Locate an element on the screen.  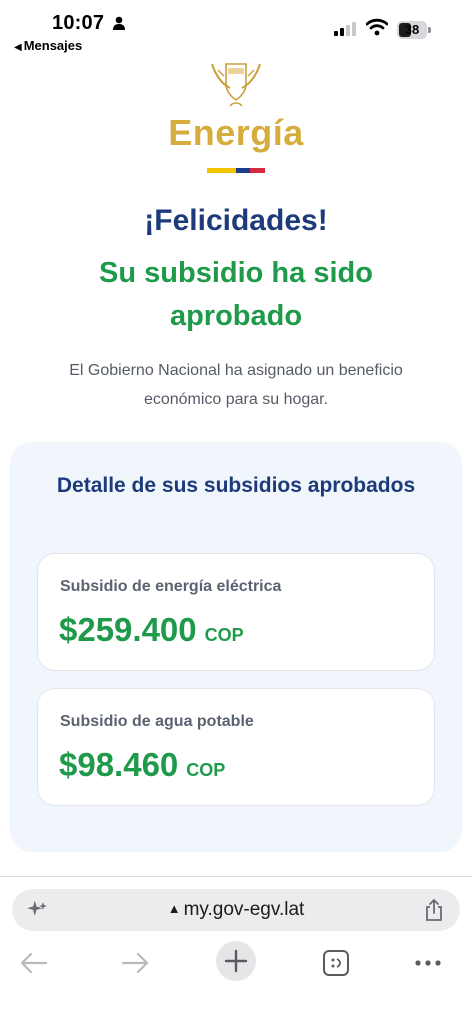
subsidy-amount-value: $259.400 is located at coordinates (128, 629).